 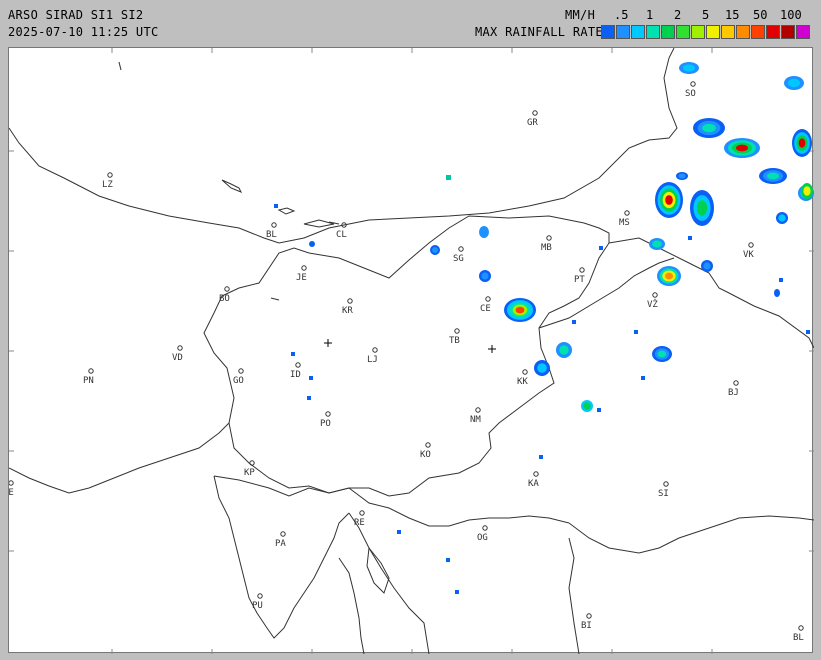 I want to click on city-label: LZ, so click(x=107, y=185).